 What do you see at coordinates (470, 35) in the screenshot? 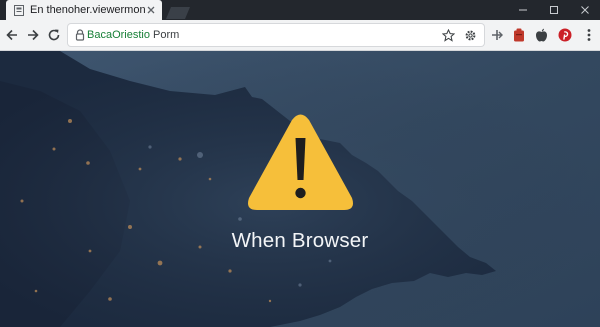
I see `settings-gear-icon` at bounding box center [470, 35].